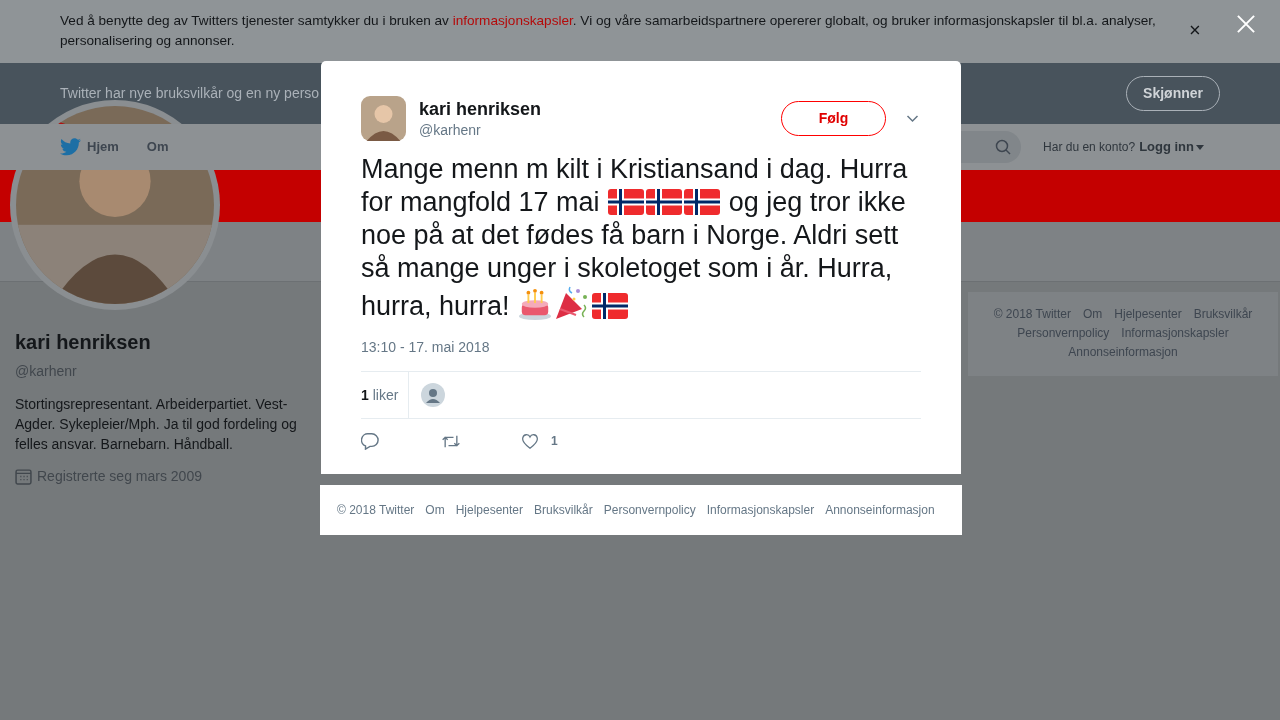 Image resolution: width=1280 pixels, height=720 pixels. Describe the element at coordinates (635, 238) in the screenshot. I see `tweet-text: Mange menn m kilt i Kristiansand i dag. Hurra for mangfold 17 mai og jeg tror ikke noe på at det fødes få barn i Norge. Aldri sett så mange unger i skoletoget som i år. Hurra, hurra, hurra!` at that location.